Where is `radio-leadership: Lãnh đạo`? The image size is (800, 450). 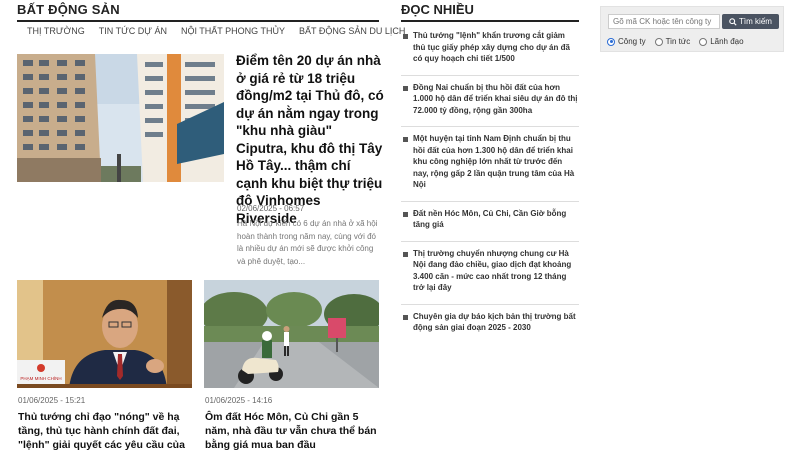 radio-leadership: Lãnh đạo is located at coordinates (721, 41).